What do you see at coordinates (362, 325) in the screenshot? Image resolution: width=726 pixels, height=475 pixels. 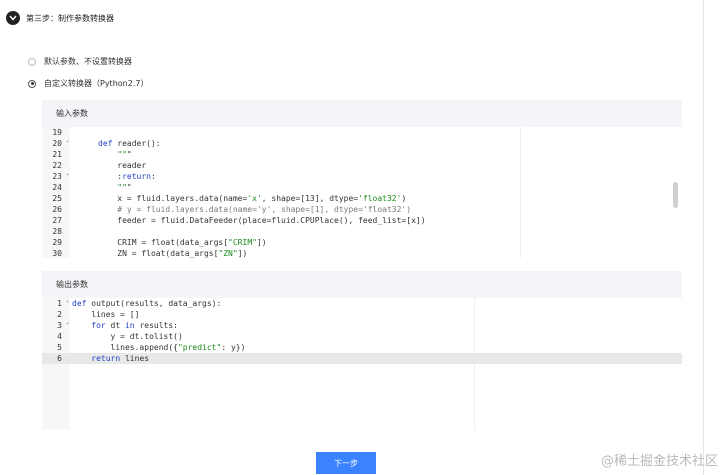 I see `code-line: 3 ▾ for dt in results:` at bounding box center [362, 325].